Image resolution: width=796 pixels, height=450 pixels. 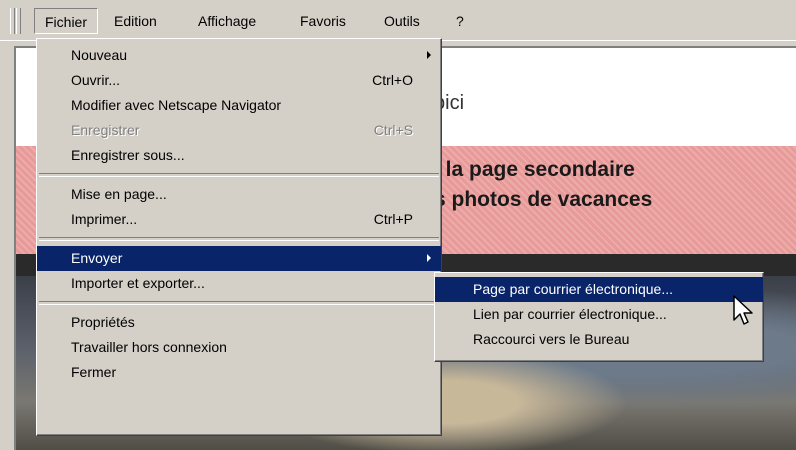 What do you see at coordinates (402, 21) in the screenshot?
I see `menu-outils: Outils` at bounding box center [402, 21].